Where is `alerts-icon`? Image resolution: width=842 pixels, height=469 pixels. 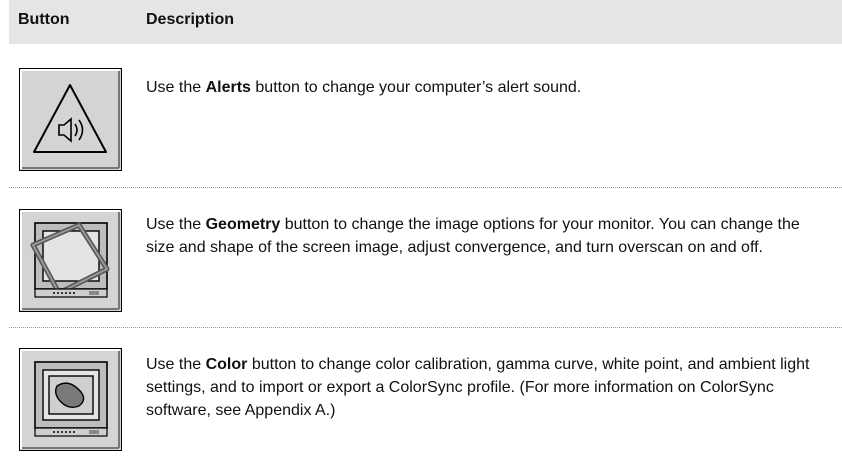 alerts-icon is located at coordinates (70, 119).